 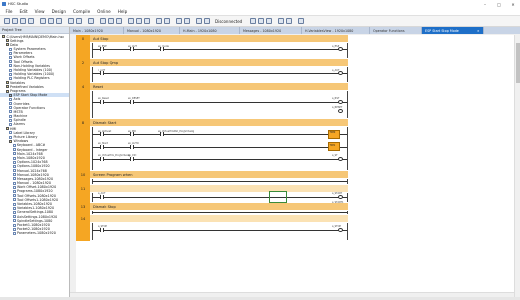 I want to click on zoom-in-icon, so click(x=261, y=21).